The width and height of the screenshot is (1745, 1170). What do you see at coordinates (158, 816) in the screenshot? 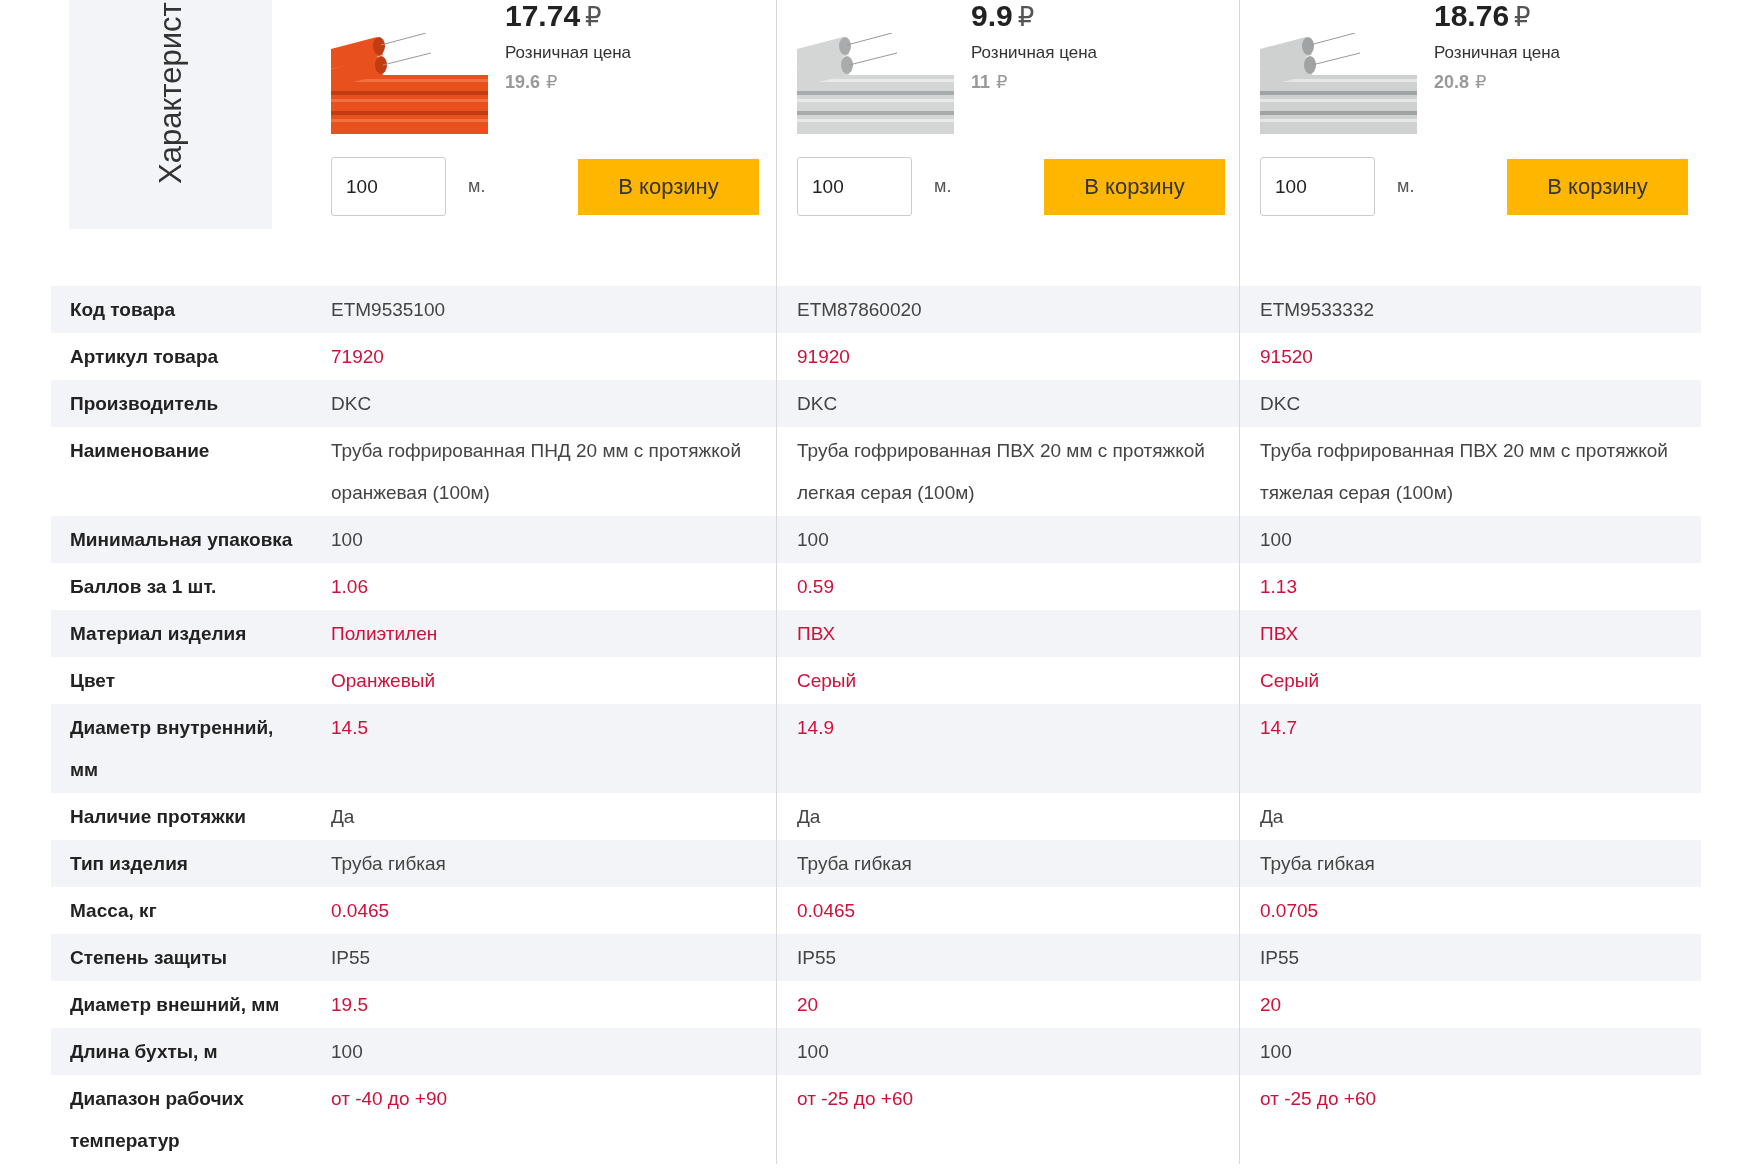
I see `property-label: Наличие протяжки` at bounding box center [158, 816].